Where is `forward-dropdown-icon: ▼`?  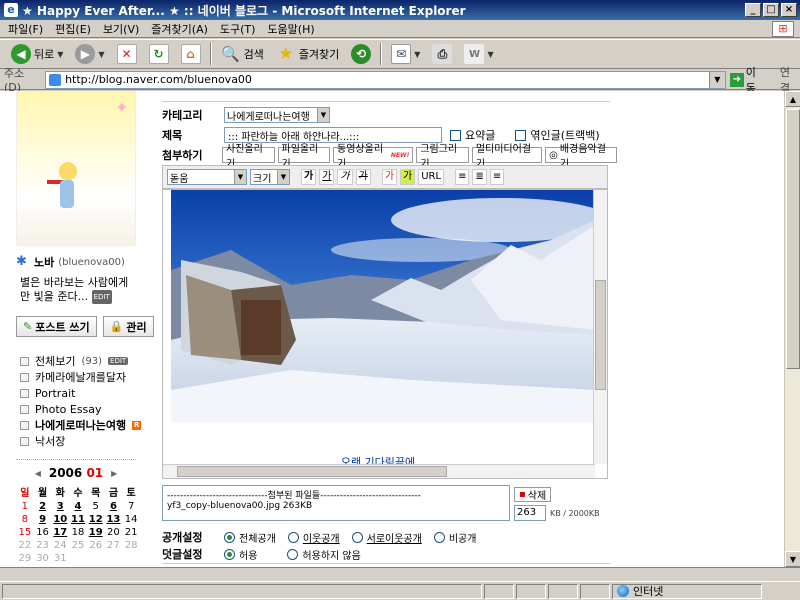 forward-dropdown-icon: ▼ is located at coordinates (101, 54).